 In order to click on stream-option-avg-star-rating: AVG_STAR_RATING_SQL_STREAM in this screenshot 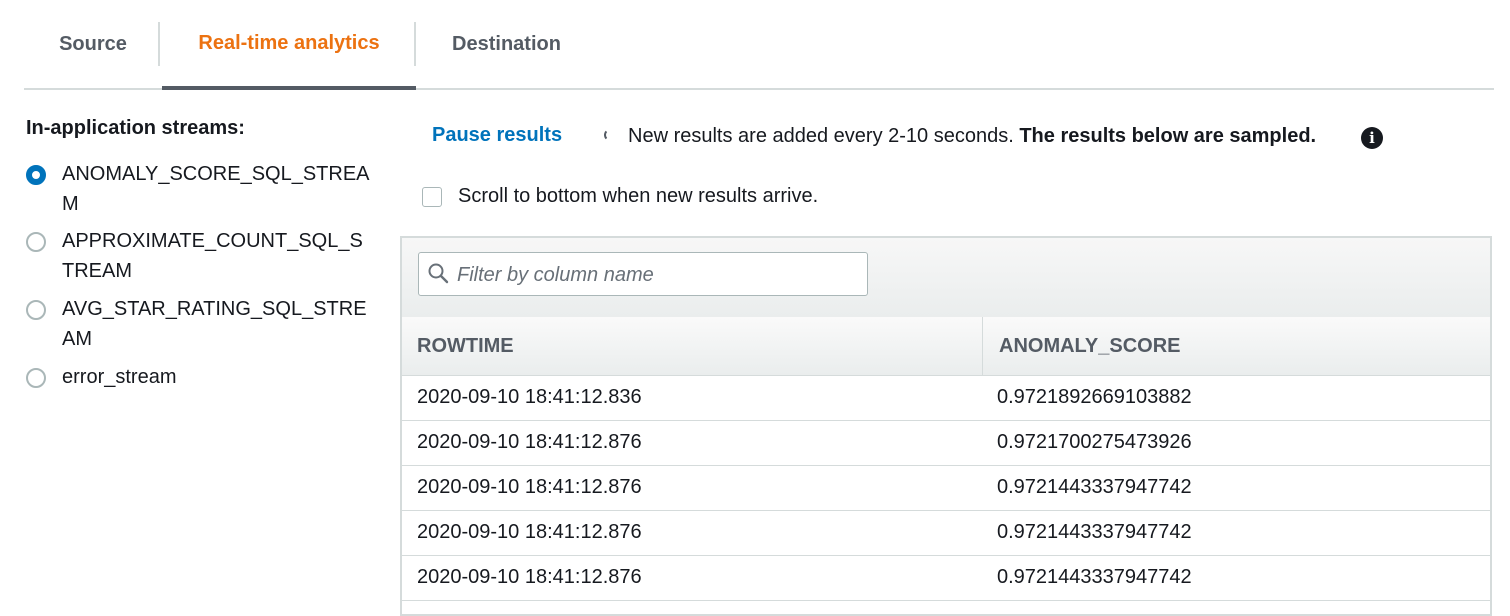, I will do `click(201, 325)`.